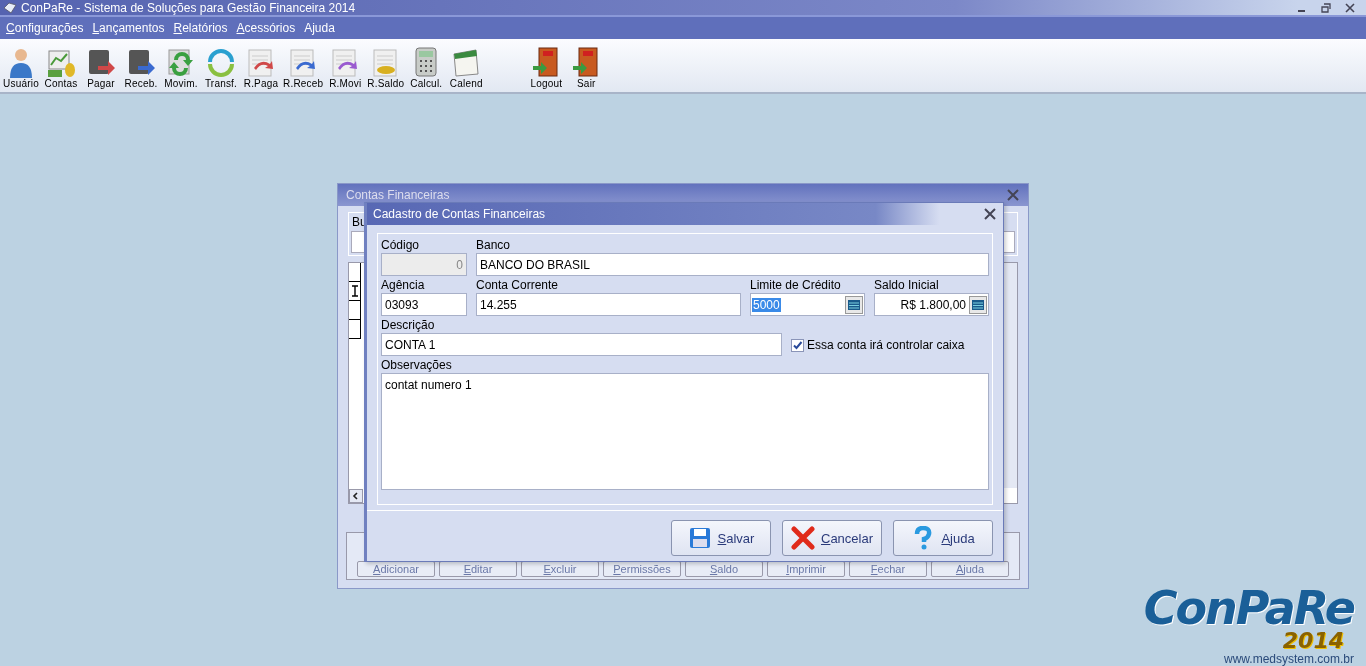  Describe the element at coordinates (386, 67) in the screenshot. I see `toolbar-button: R.Saldo` at that location.